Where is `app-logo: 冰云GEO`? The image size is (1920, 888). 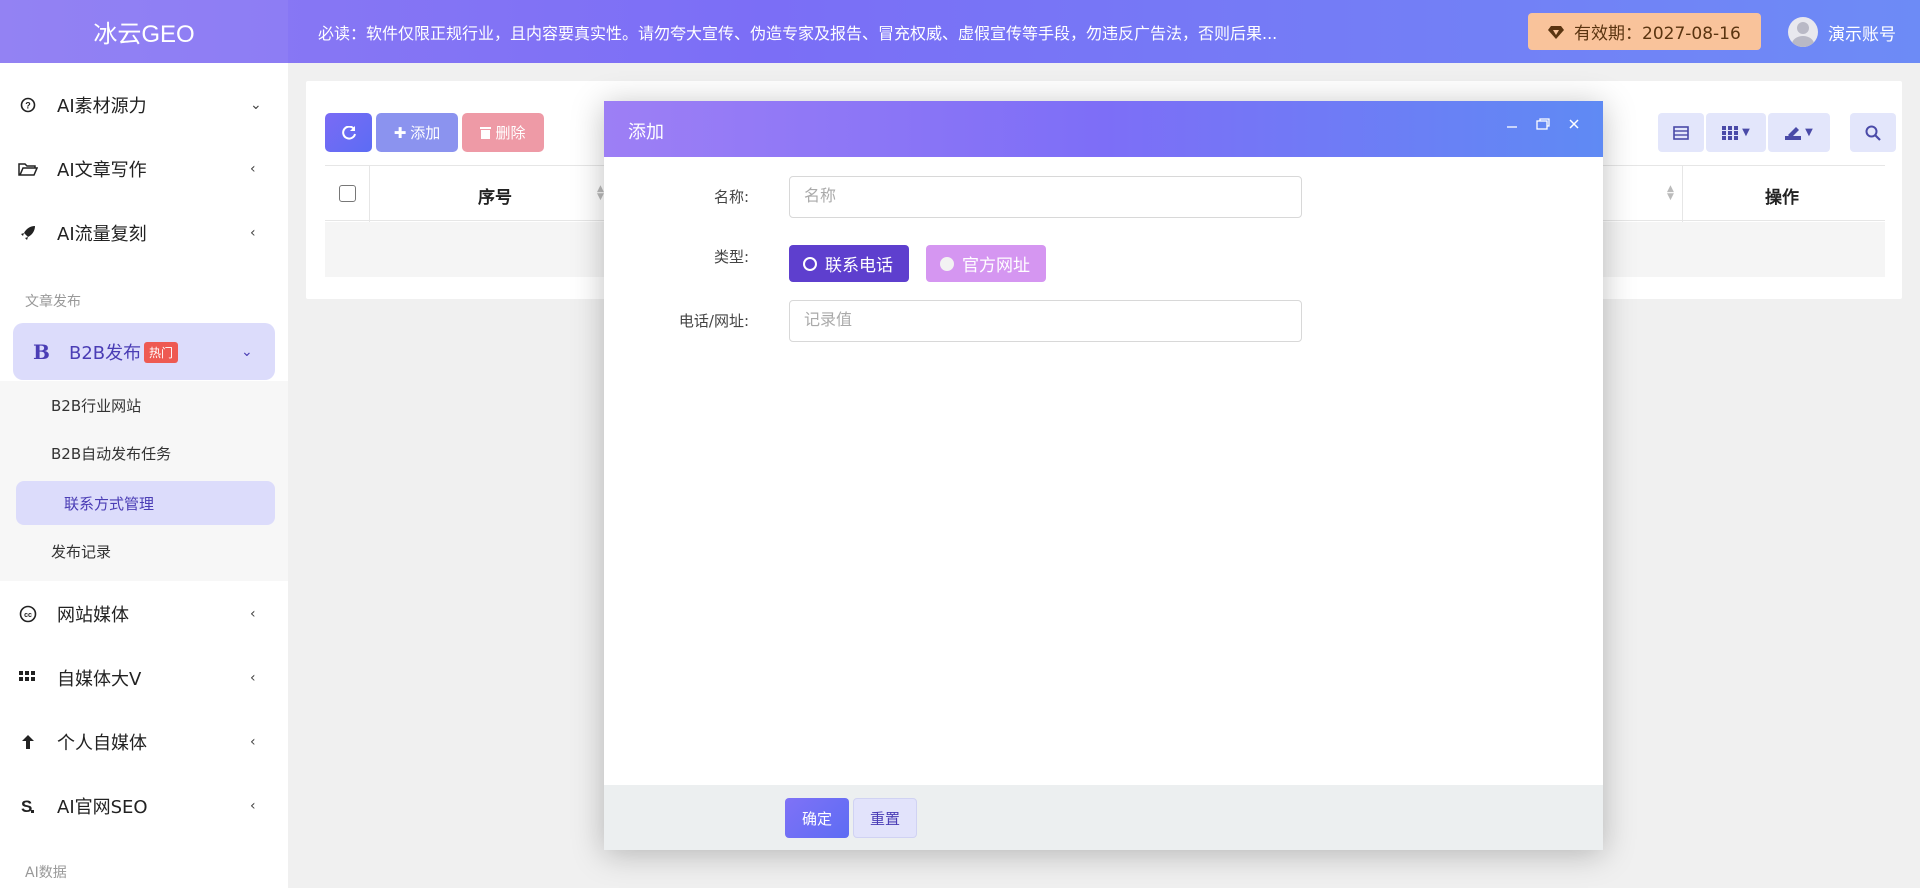 app-logo: 冰云GEO is located at coordinates (144, 31).